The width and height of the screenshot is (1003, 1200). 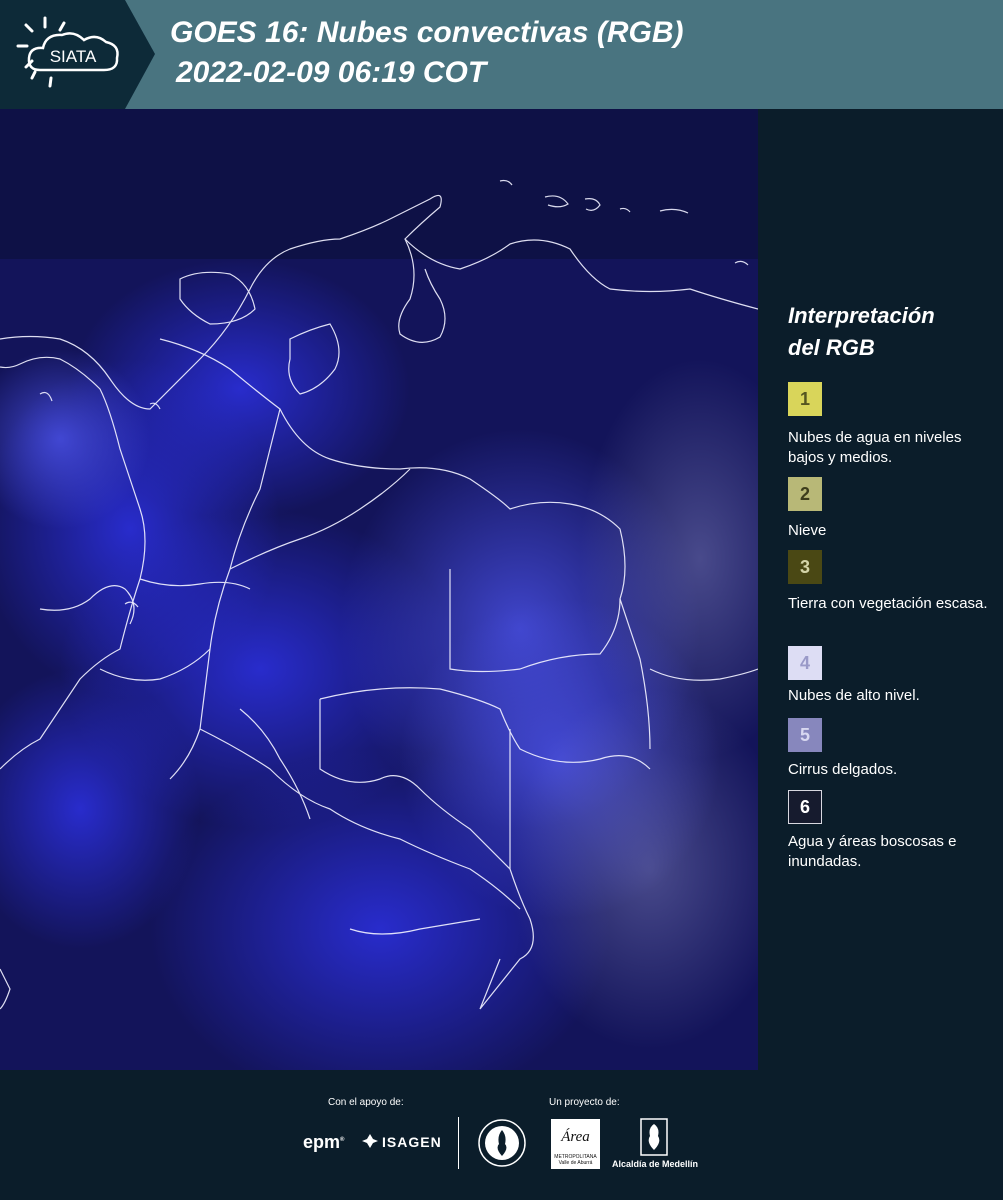 I want to click on legend-swatch-6: 6, so click(x=805, y=807).